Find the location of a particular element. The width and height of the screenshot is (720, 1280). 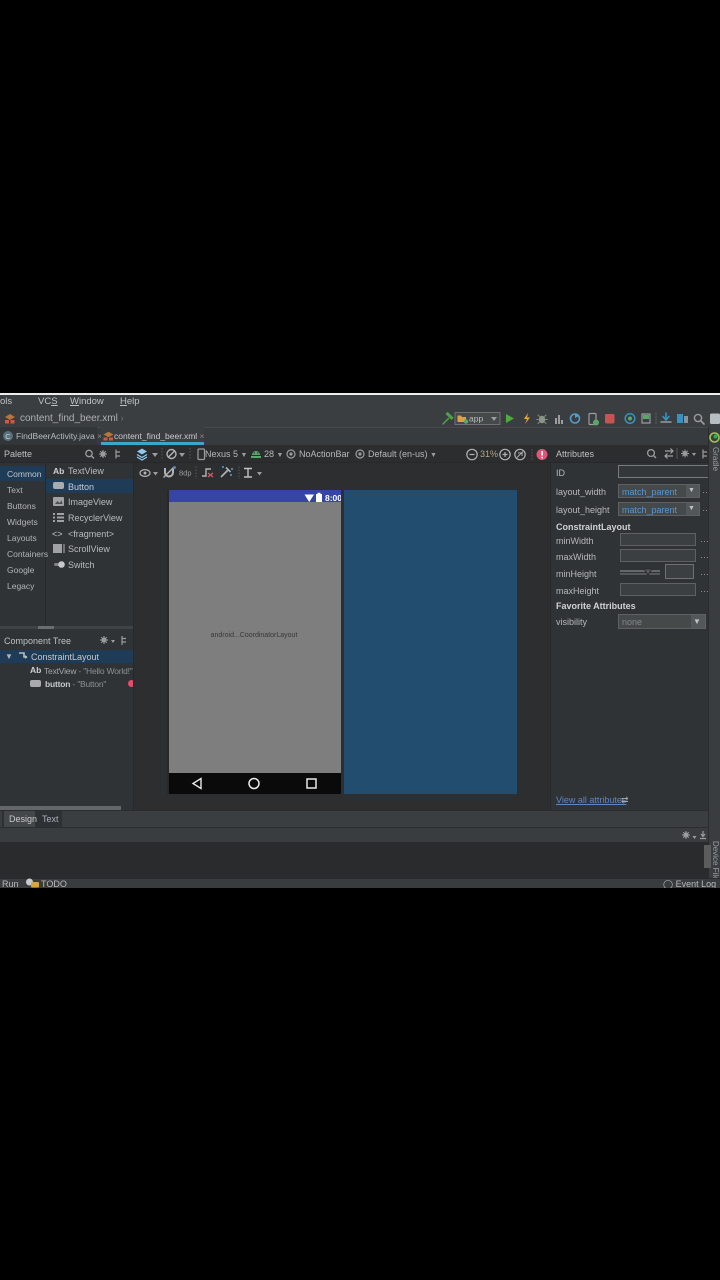

svg-text: C is located at coordinates (8, 436).